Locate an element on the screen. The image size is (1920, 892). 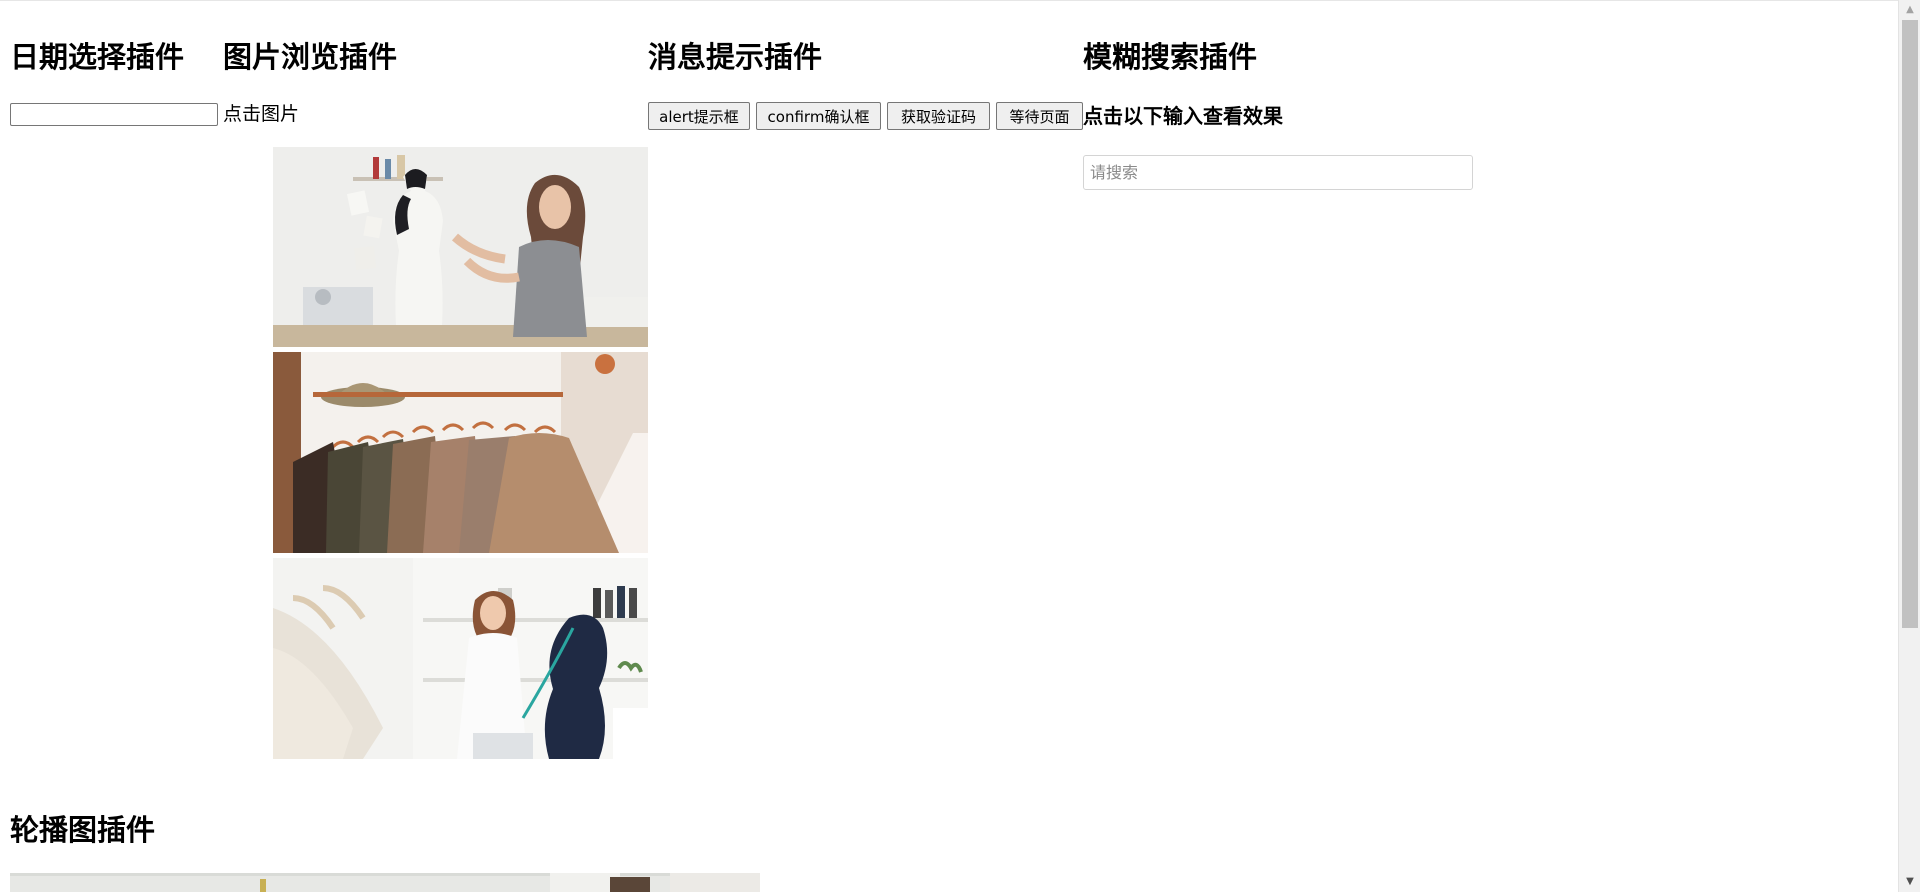
carousel-heading: 轮播图插件 is located at coordinates (83, 830).